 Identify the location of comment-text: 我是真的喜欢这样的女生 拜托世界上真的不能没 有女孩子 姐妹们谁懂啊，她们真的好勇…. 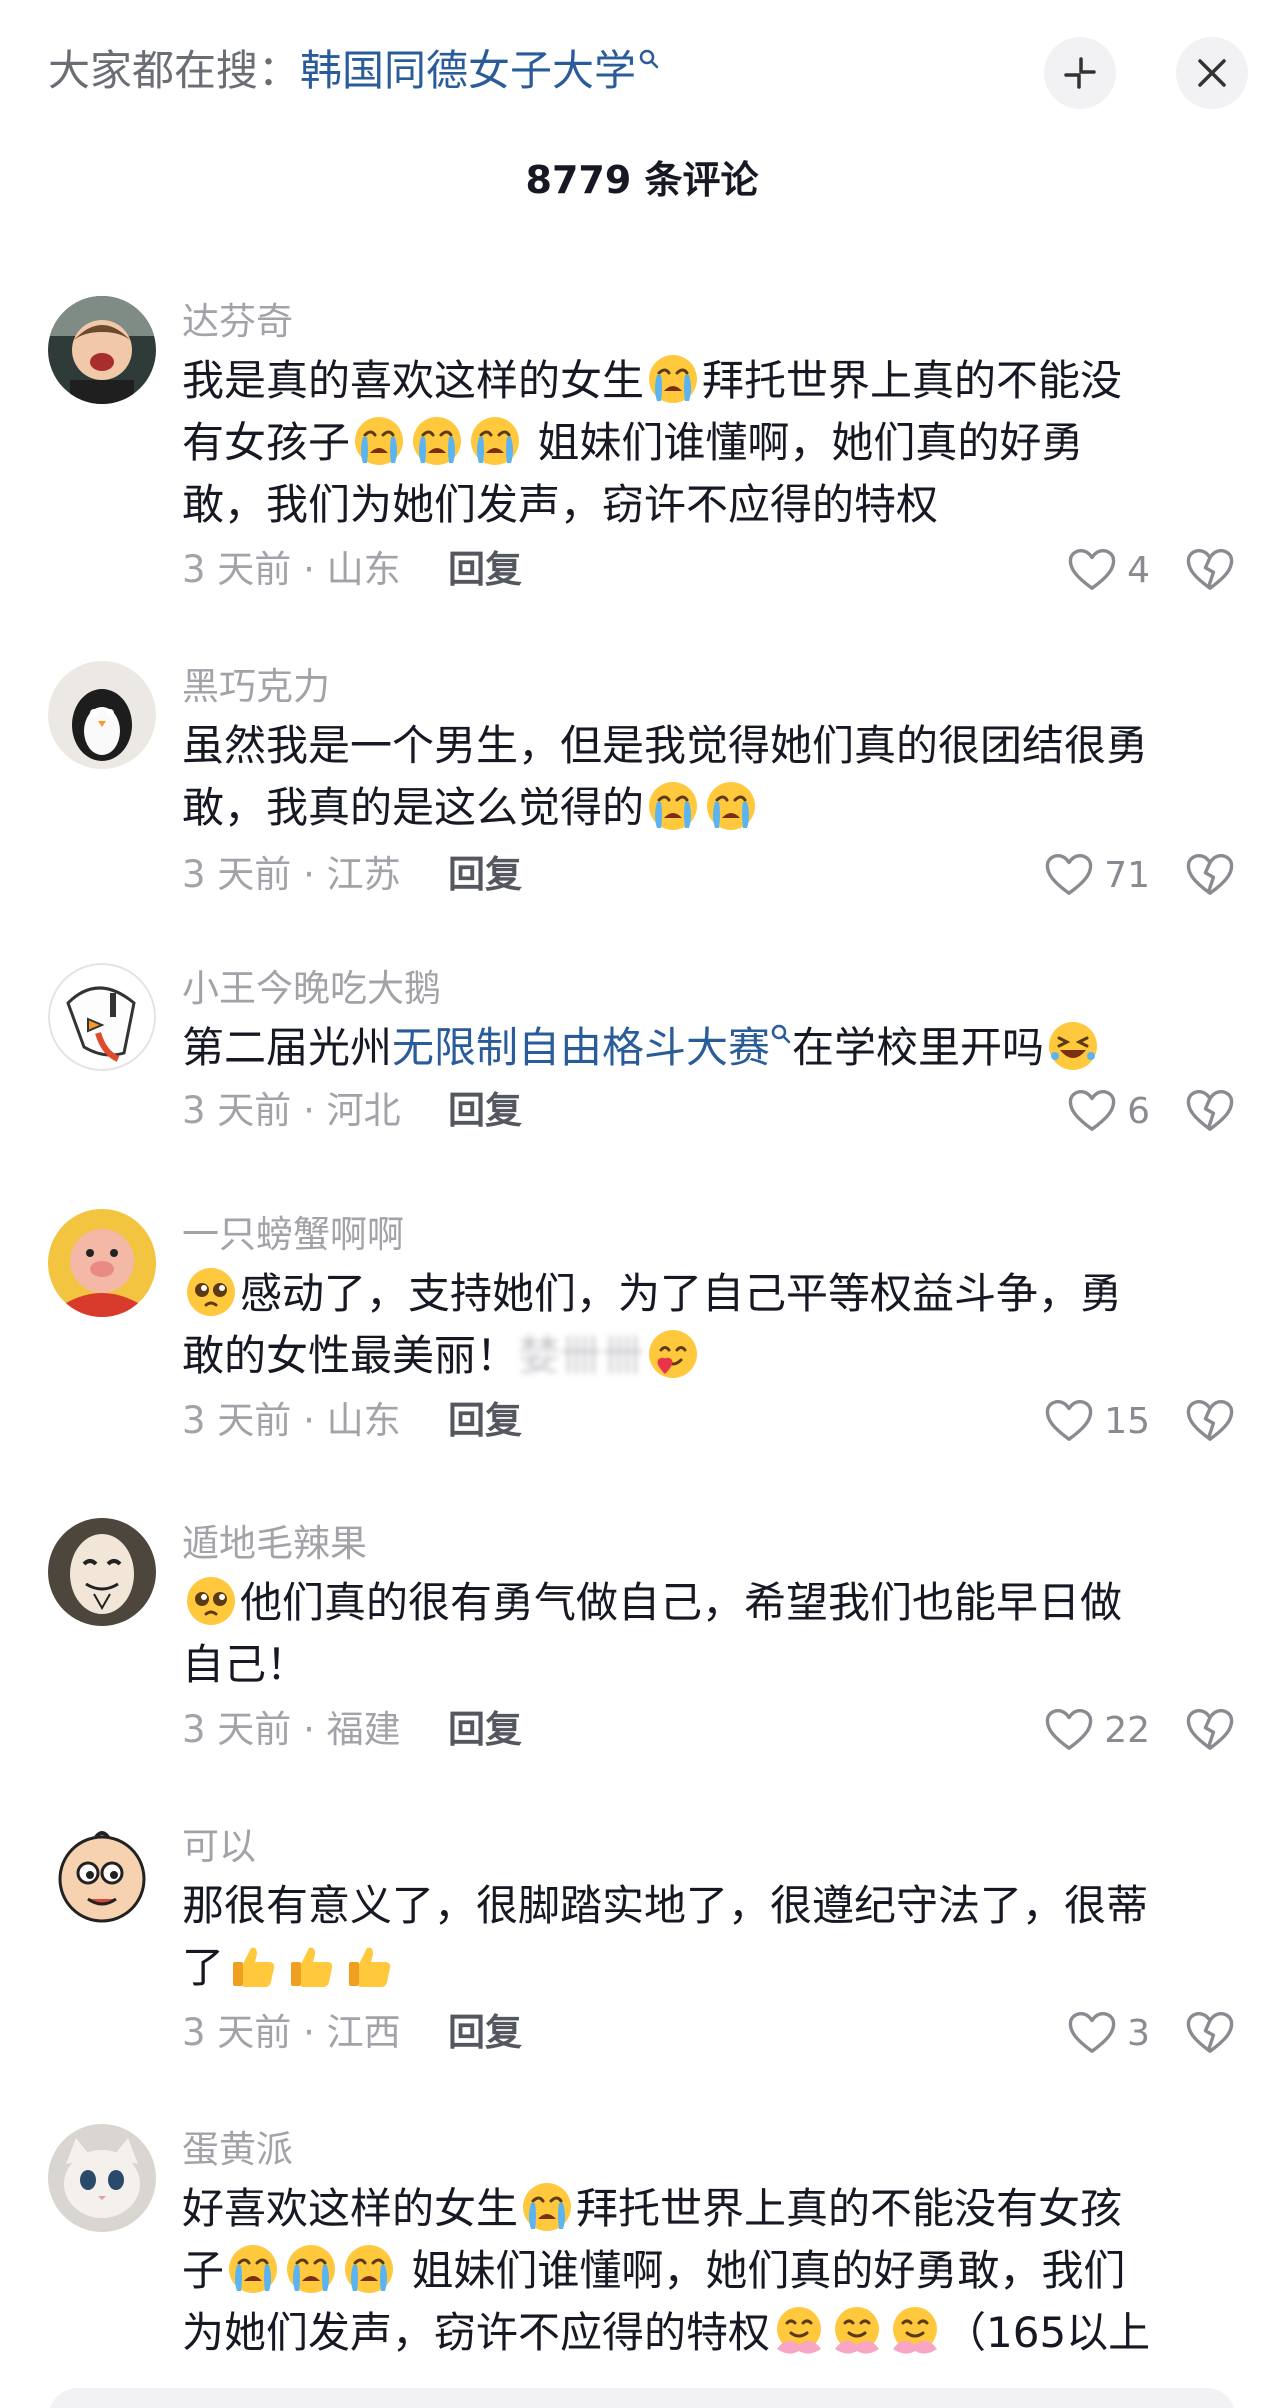
(702, 443).